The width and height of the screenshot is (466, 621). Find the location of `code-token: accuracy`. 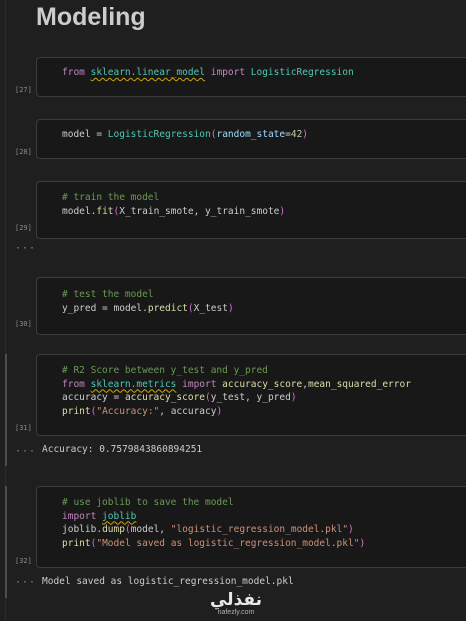

code-token: accuracy is located at coordinates (88, 397).